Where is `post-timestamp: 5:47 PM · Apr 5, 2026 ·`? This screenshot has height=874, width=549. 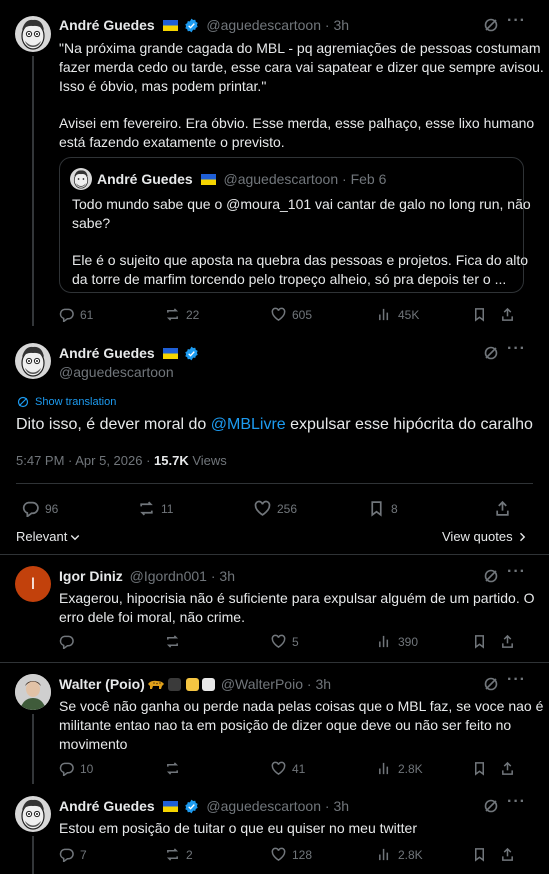 post-timestamp: 5:47 PM · Apr 5, 2026 · is located at coordinates (85, 460).